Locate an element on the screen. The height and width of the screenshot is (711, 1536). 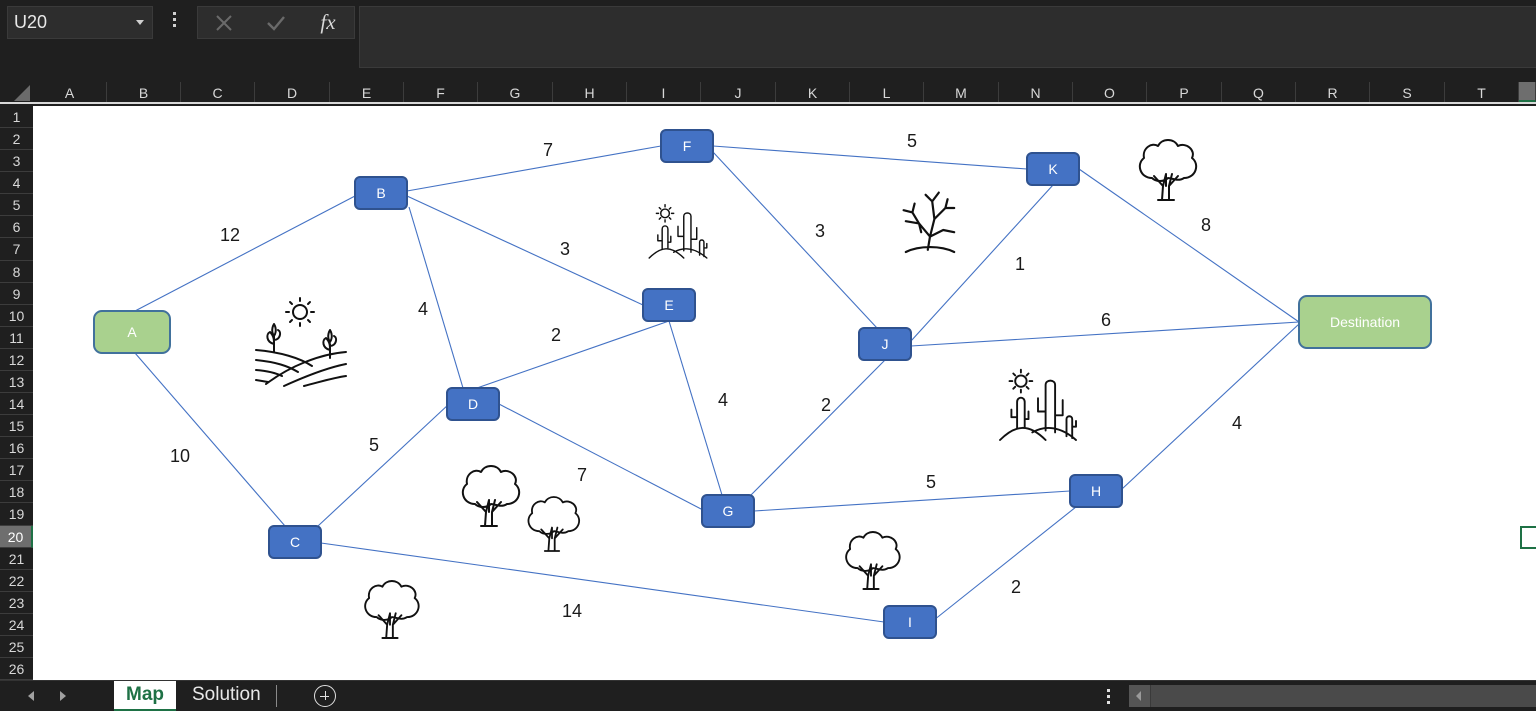
node-e: E is located at coordinates (669, 305).